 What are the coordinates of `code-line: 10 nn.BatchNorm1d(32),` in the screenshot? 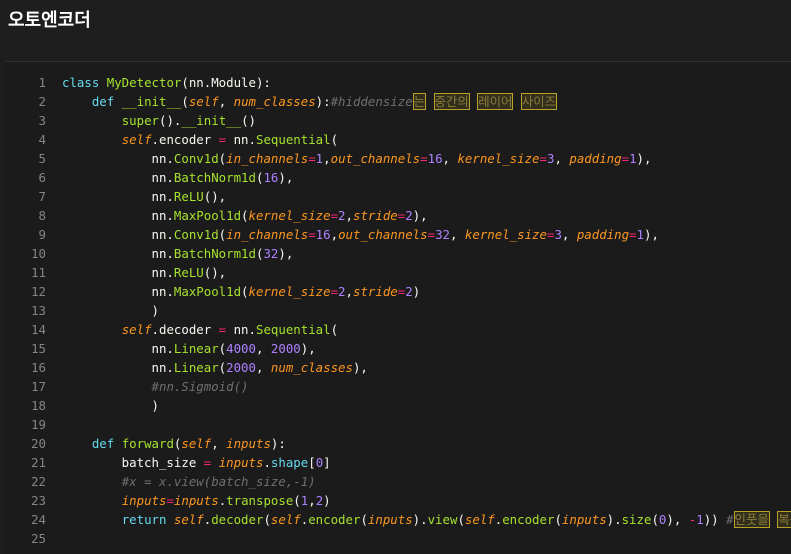 It's located at (398, 253).